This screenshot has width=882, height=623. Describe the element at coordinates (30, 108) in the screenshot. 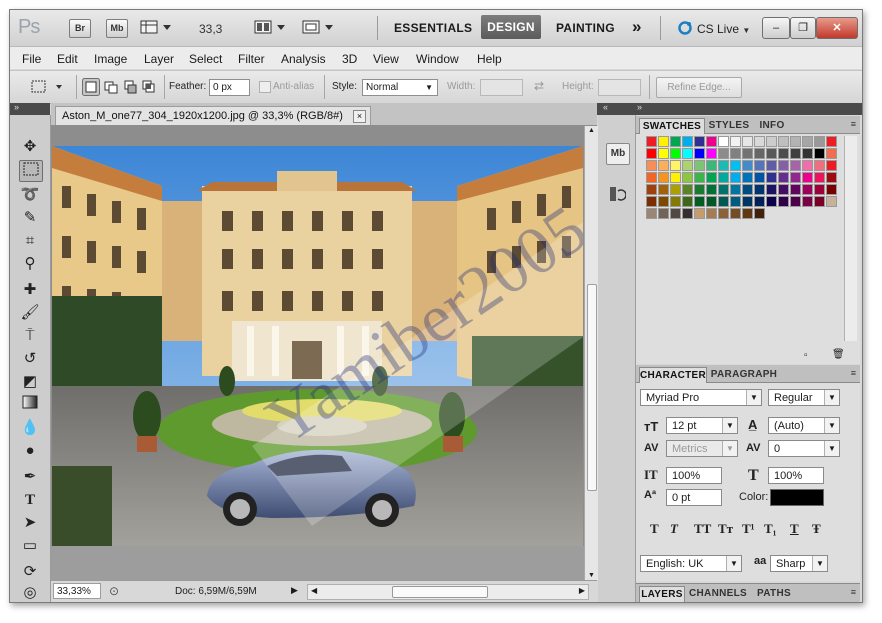

I see `tools-panel-header: »` at that location.